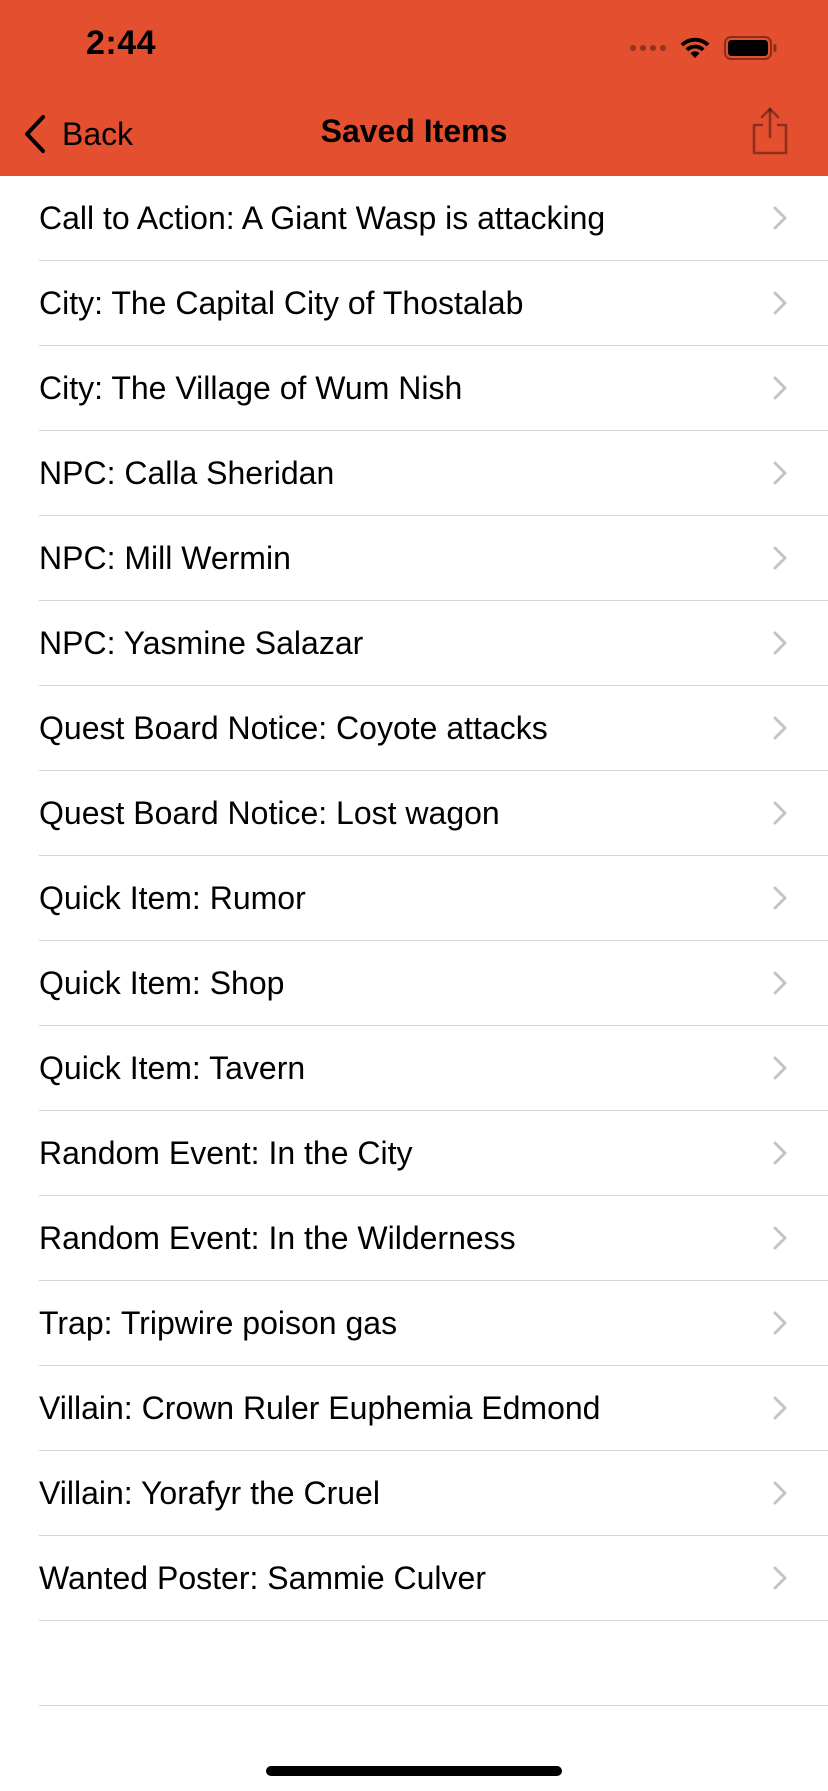  What do you see at coordinates (293, 728) in the screenshot?
I see `list-item-label: Quest Board Notice: Coyote attacks` at bounding box center [293, 728].